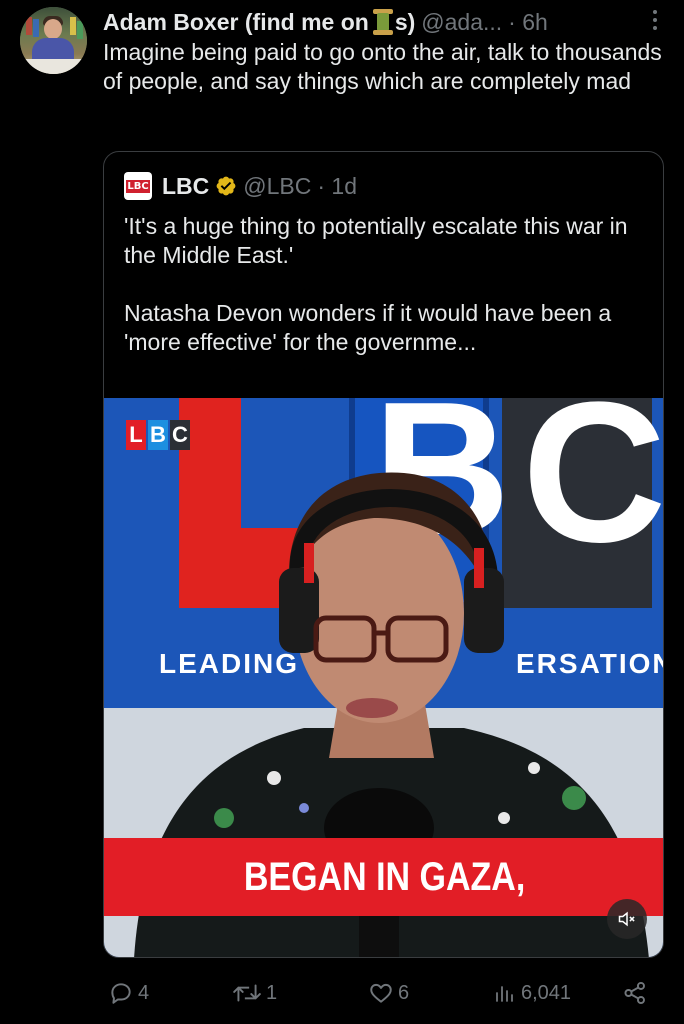  Describe the element at coordinates (504, 994) in the screenshot. I see `views-chart-icon` at that location.